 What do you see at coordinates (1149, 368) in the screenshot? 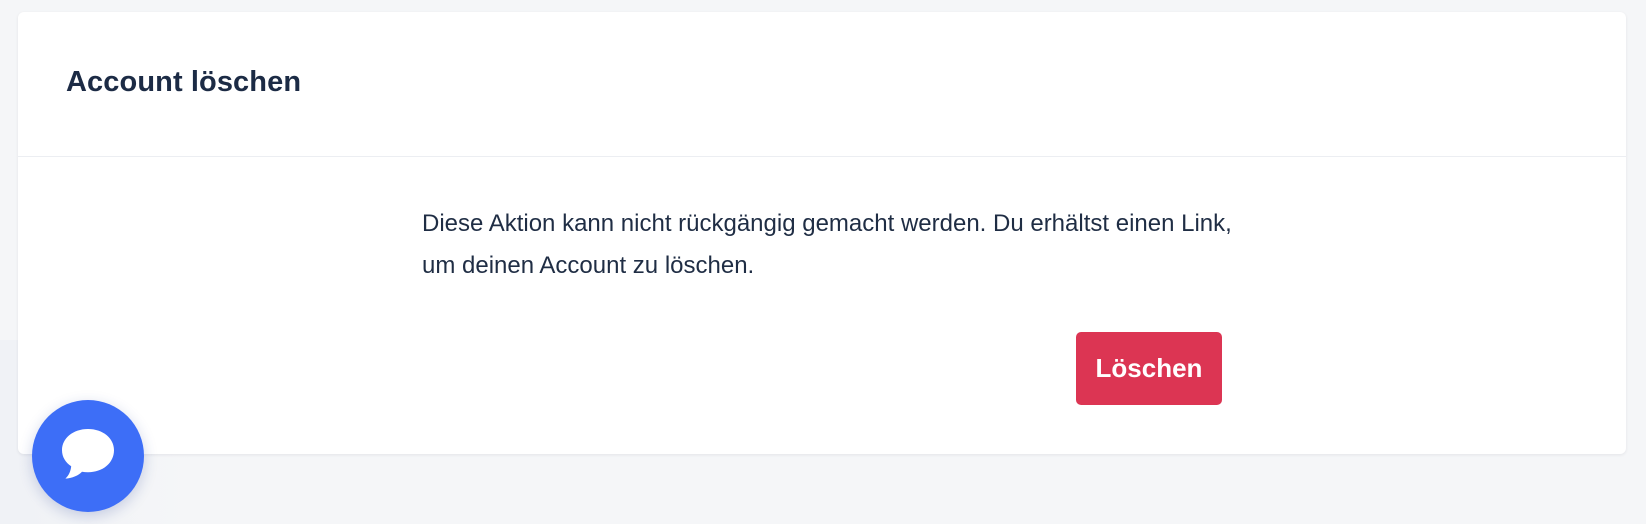
I see `delete-account-button: Löschen` at bounding box center [1149, 368].